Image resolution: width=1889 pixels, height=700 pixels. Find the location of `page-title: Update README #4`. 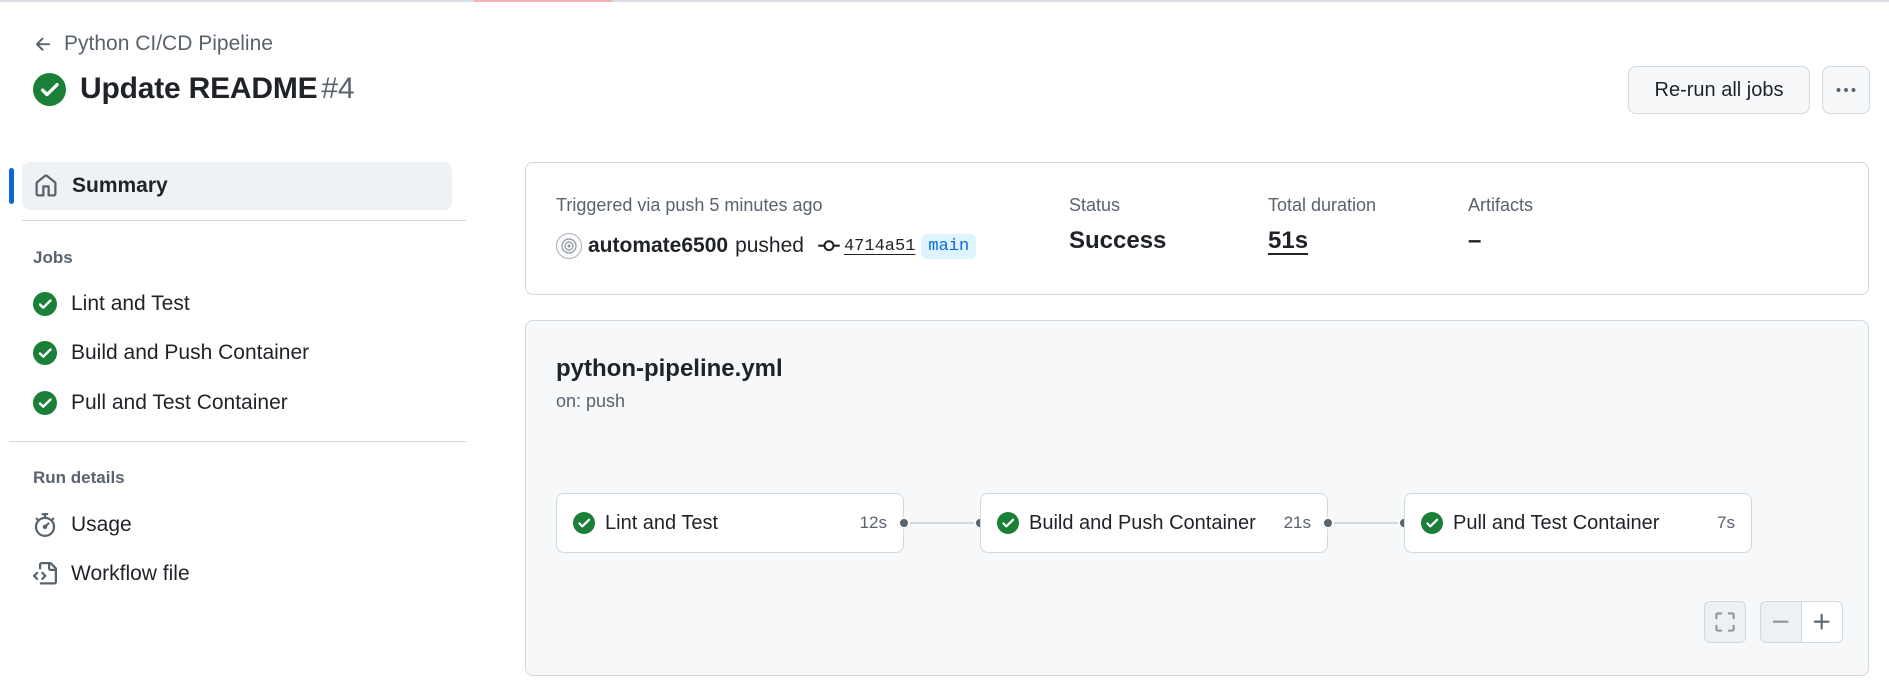

page-title: Update README #4 is located at coordinates (194, 89).